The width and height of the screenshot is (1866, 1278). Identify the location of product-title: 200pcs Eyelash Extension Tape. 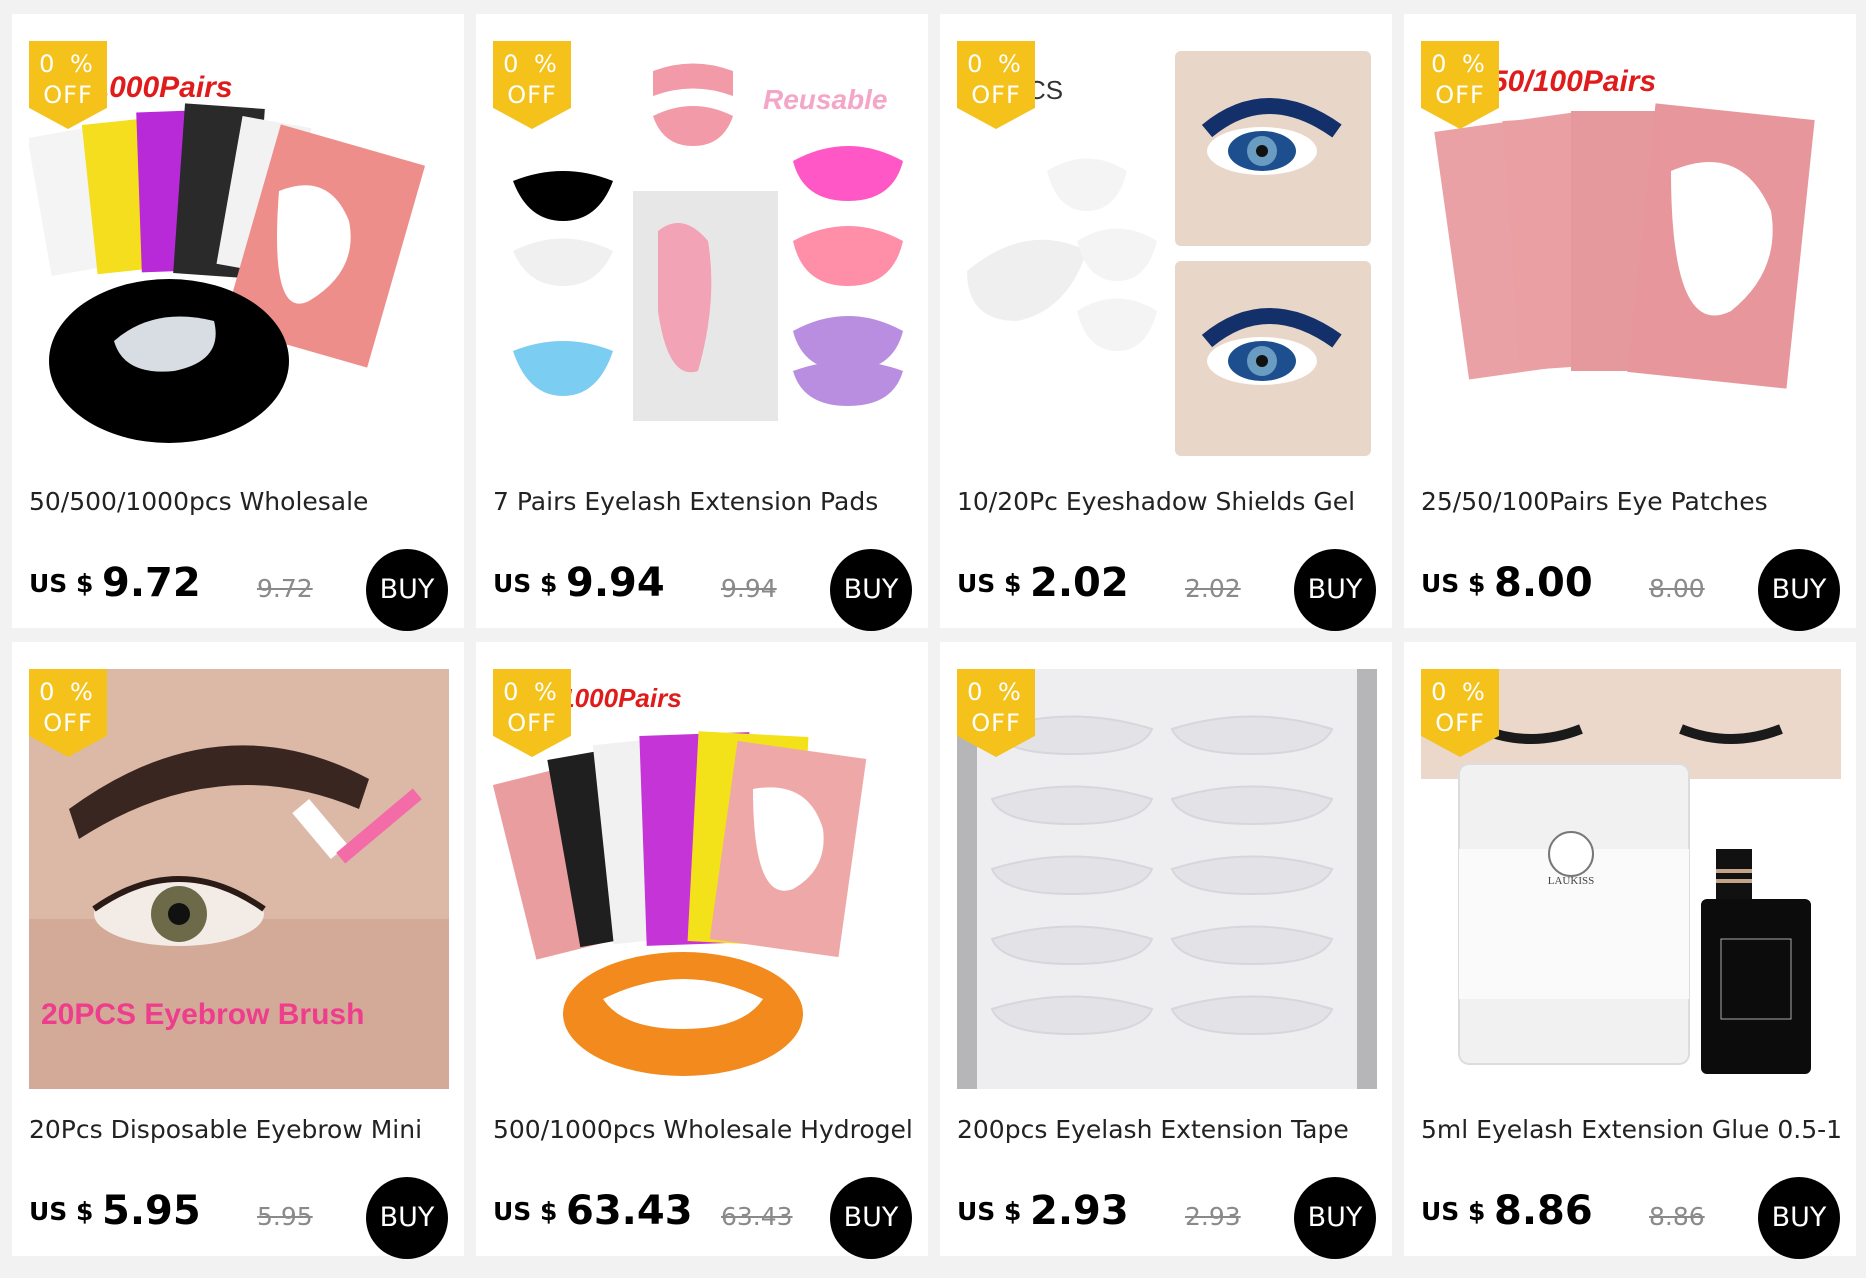
(1169, 1129).